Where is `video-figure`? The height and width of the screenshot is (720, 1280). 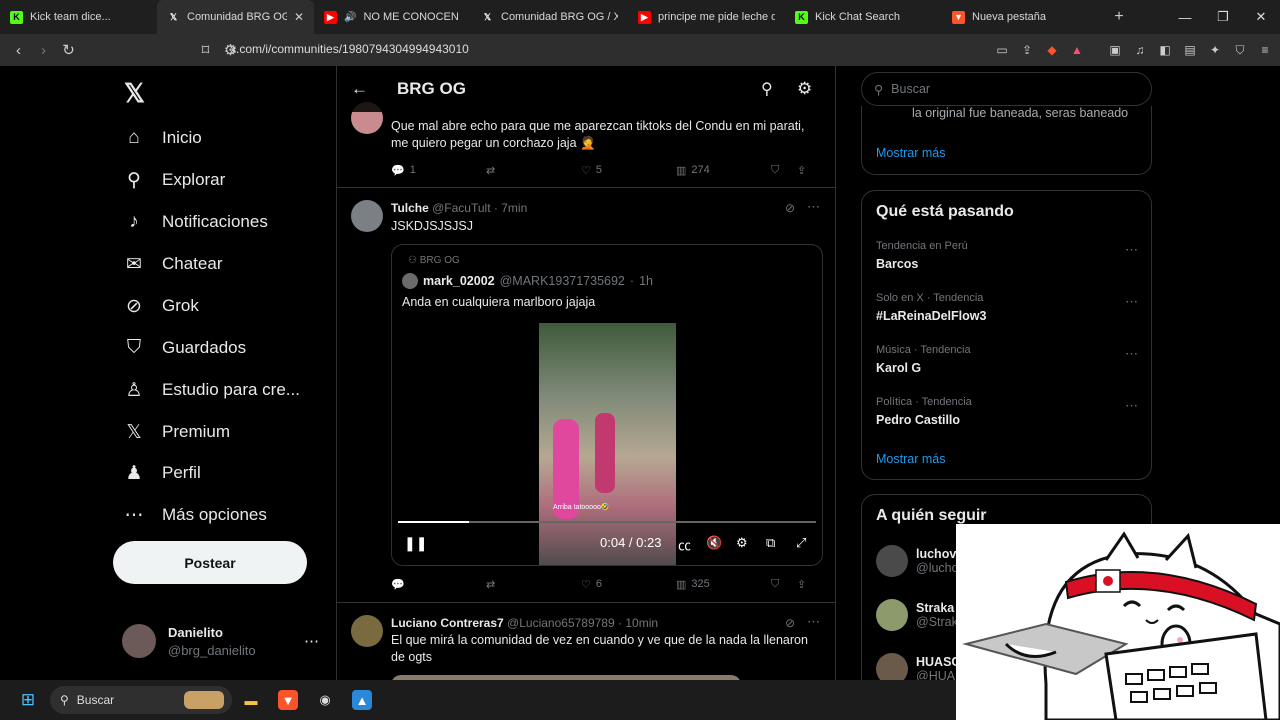
video-figure is located at coordinates (605, 453).